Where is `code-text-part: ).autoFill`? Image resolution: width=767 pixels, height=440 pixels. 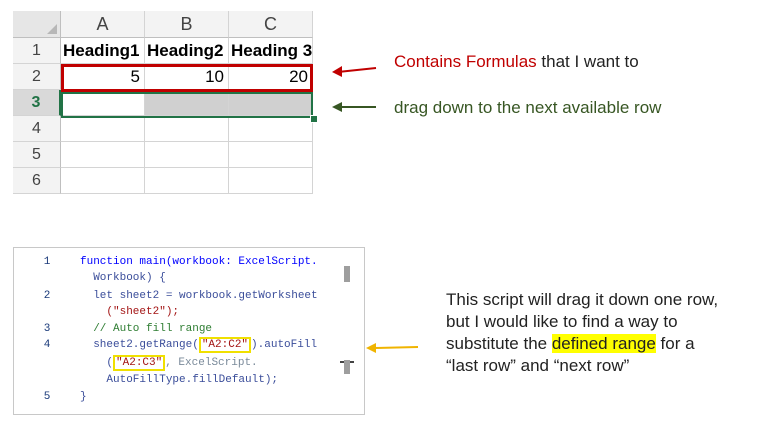
code-text-part: ).autoFill is located at coordinates (284, 345).